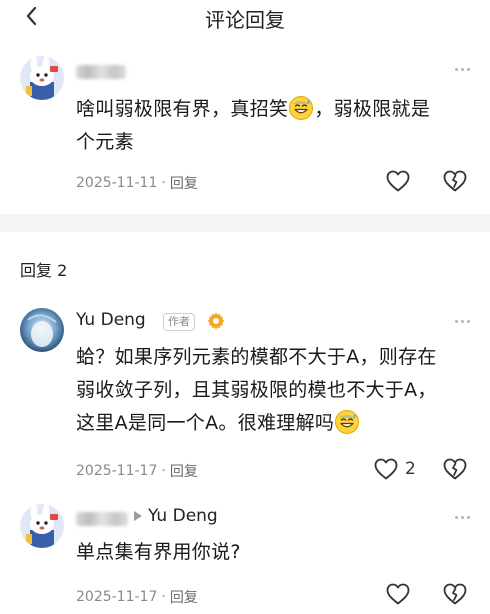 Image resolution: width=490 pixels, height=614 pixels. I want to click on reply-text-line: 弱收敛子列，且其弱极限的模也不大于A，, so click(256, 390).